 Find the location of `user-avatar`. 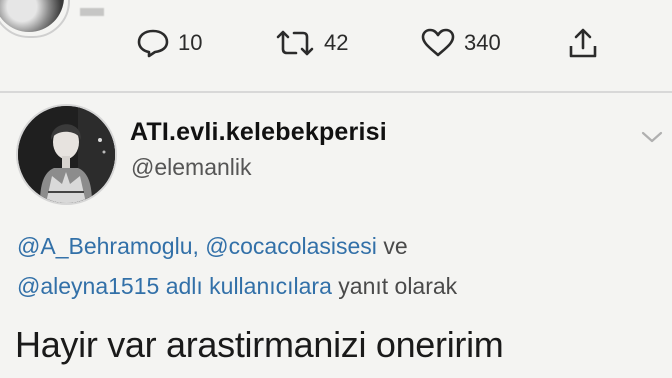

user-avatar is located at coordinates (66, 154).